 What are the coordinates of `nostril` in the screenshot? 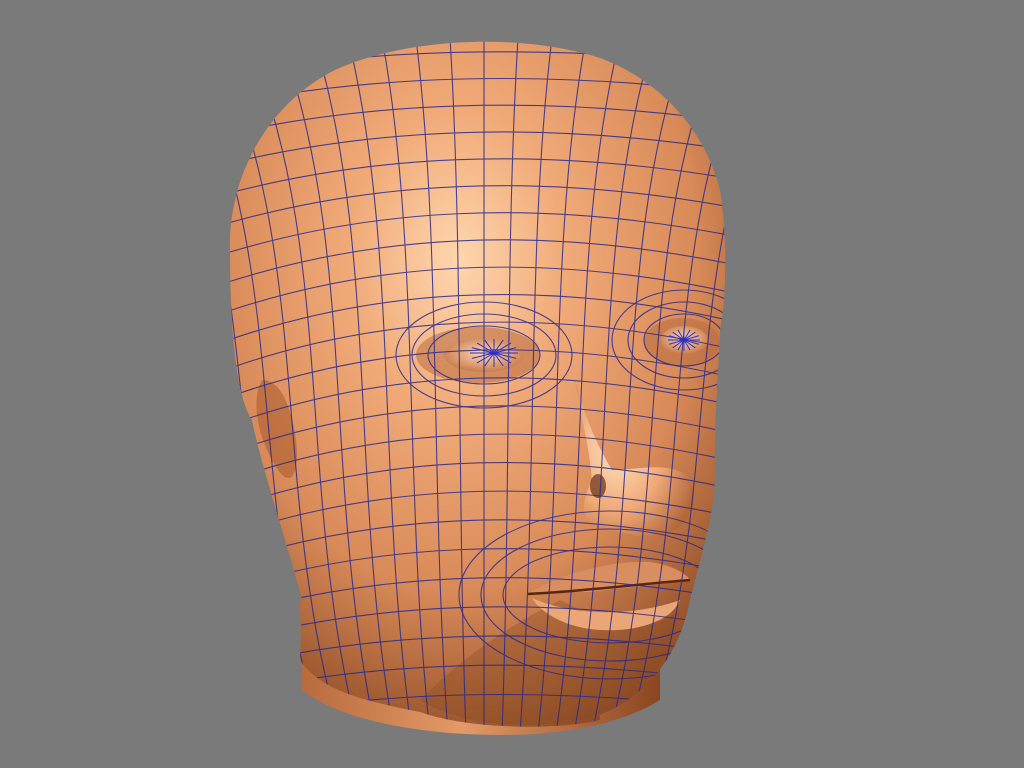 It's located at (598, 486).